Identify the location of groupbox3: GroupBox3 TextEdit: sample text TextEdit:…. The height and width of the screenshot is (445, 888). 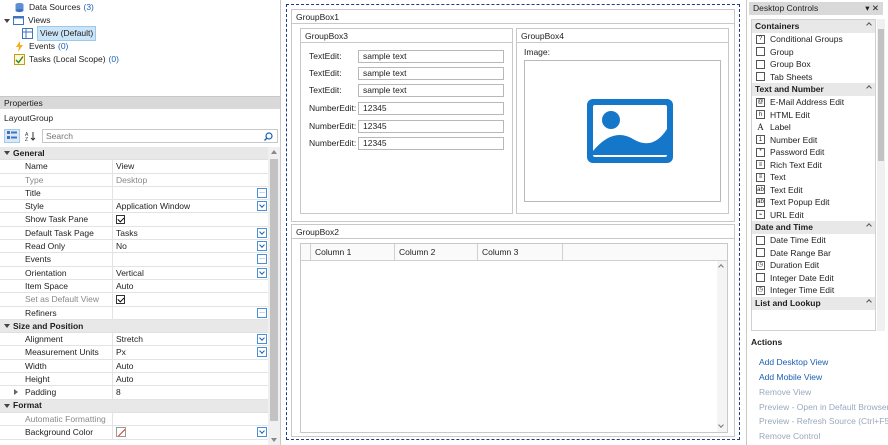
(406, 121).